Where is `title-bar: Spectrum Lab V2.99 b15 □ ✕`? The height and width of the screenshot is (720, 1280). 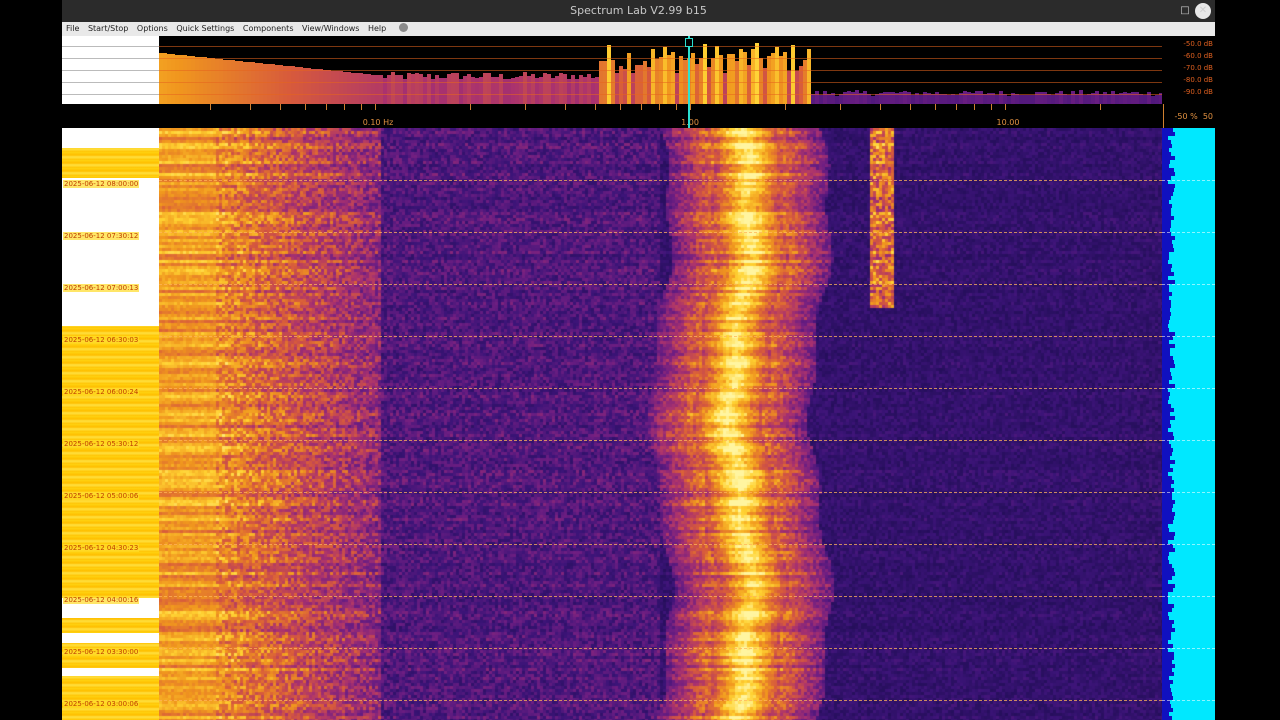 title-bar: Spectrum Lab V2.99 b15 □ ✕ is located at coordinates (638, 11).